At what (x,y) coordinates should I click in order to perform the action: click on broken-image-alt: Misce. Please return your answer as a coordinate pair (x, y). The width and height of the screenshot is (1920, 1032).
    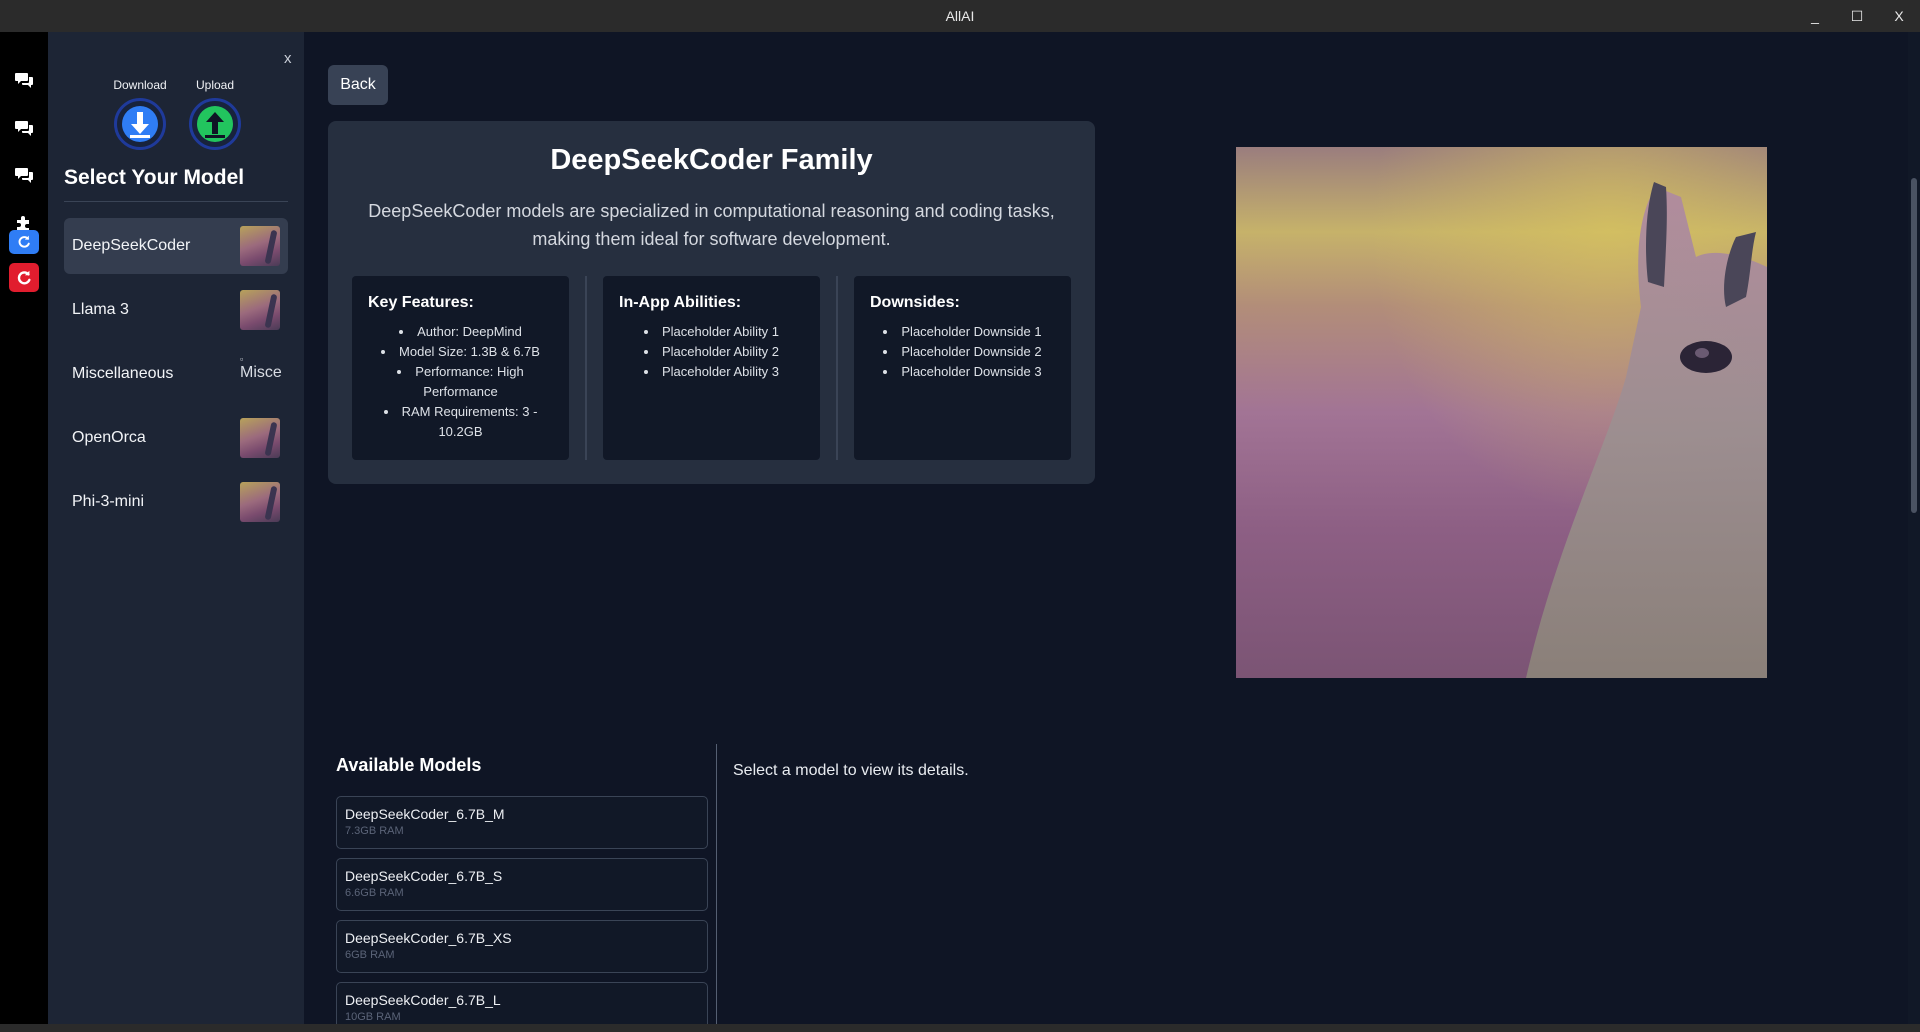
    Looking at the image, I should click on (261, 372).